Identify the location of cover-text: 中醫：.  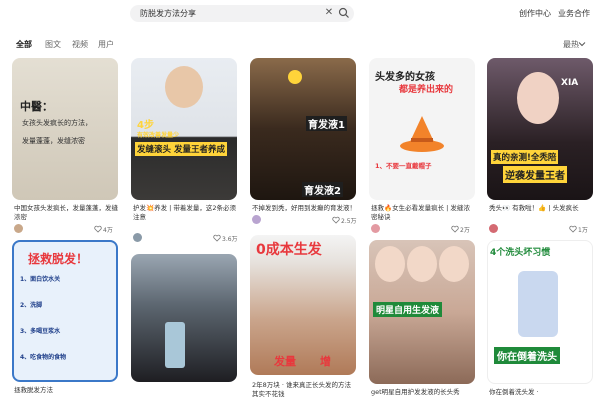
(36, 106).